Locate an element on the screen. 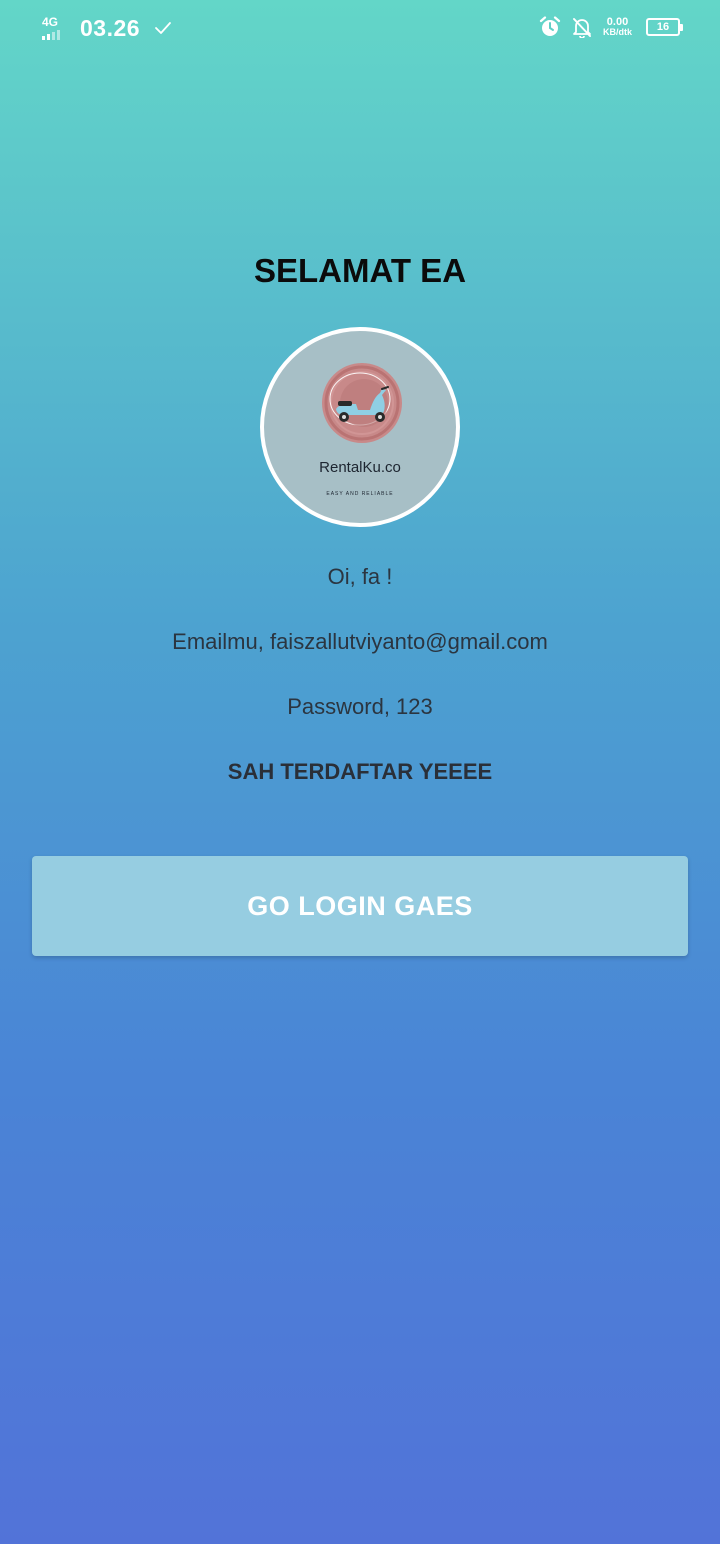  clock: 03.26 is located at coordinates (110, 27).